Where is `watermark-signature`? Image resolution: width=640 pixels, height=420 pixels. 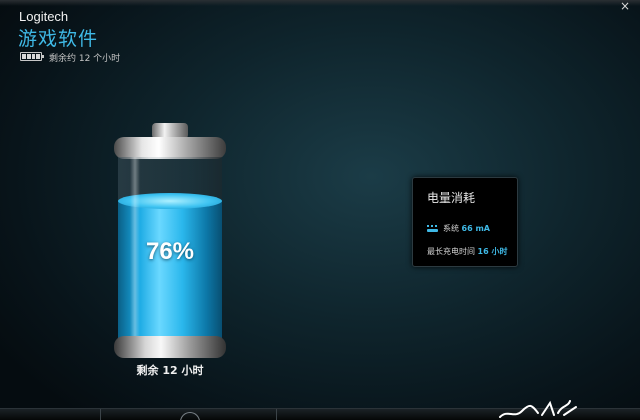
watermark-signature is located at coordinates (538, 409).